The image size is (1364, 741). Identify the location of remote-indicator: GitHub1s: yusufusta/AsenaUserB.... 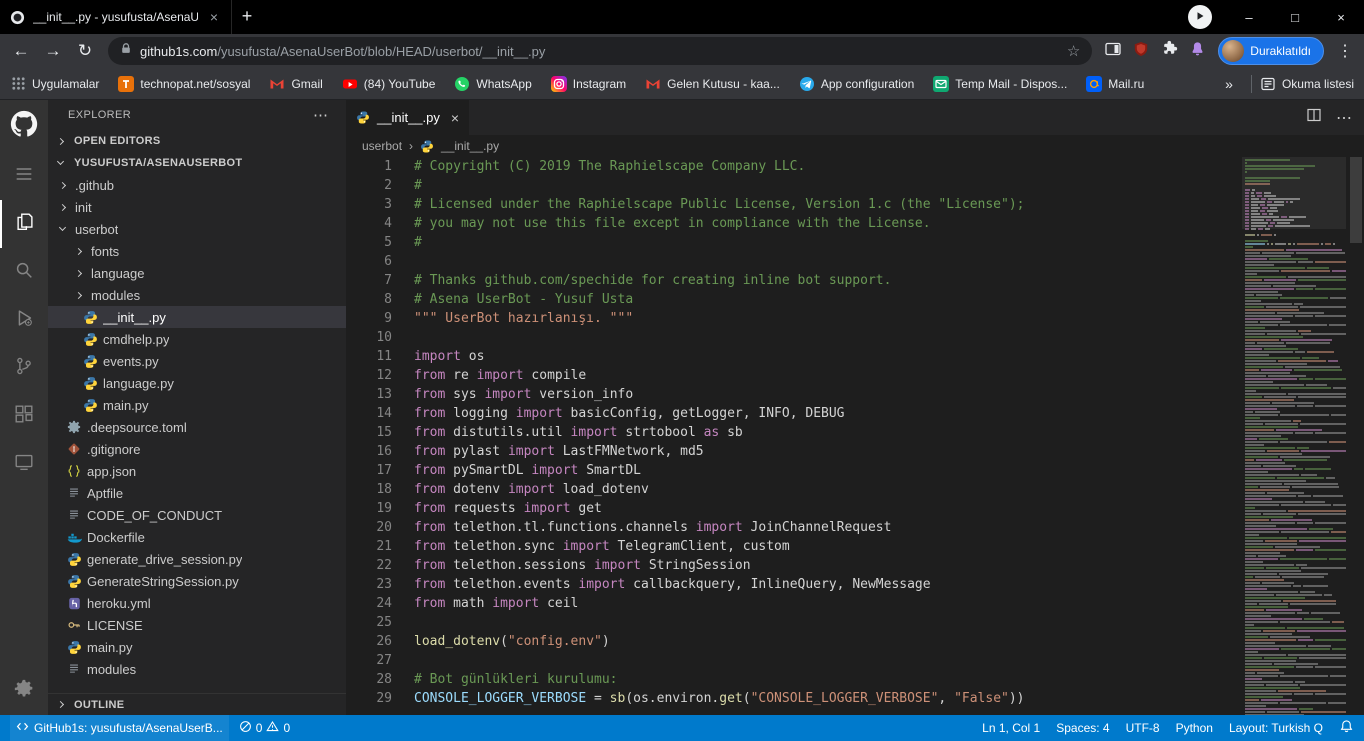
(119, 728).